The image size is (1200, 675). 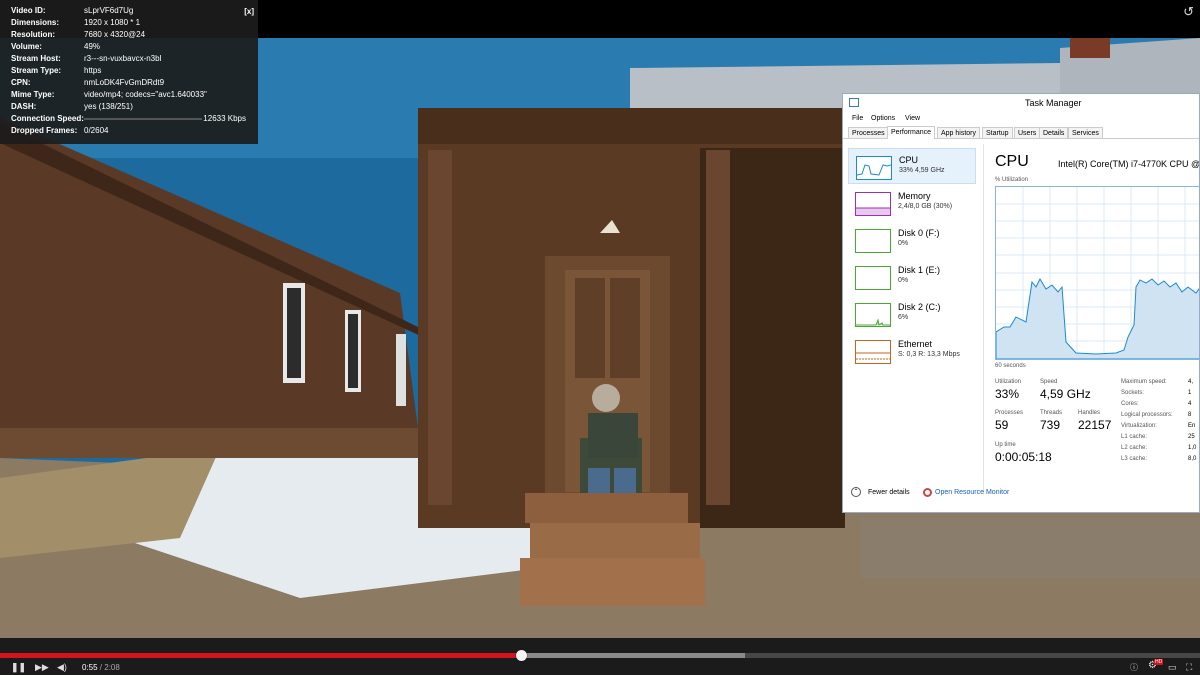 What do you see at coordinates (1007, 394) in the screenshot?
I see `stat-value: 33%` at bounding box center [1007, 394].